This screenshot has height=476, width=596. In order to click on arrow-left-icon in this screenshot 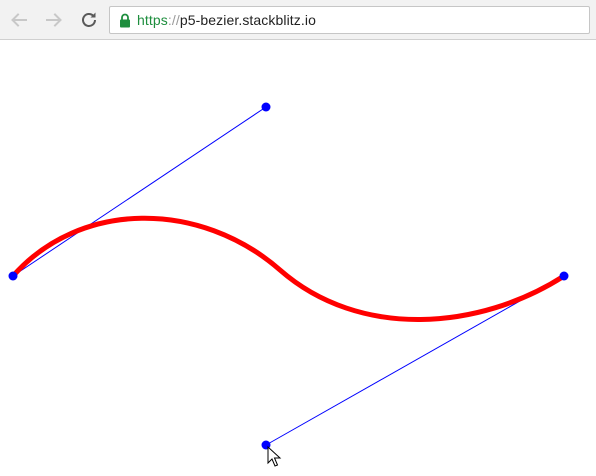, I will do `click(19, 20)`.